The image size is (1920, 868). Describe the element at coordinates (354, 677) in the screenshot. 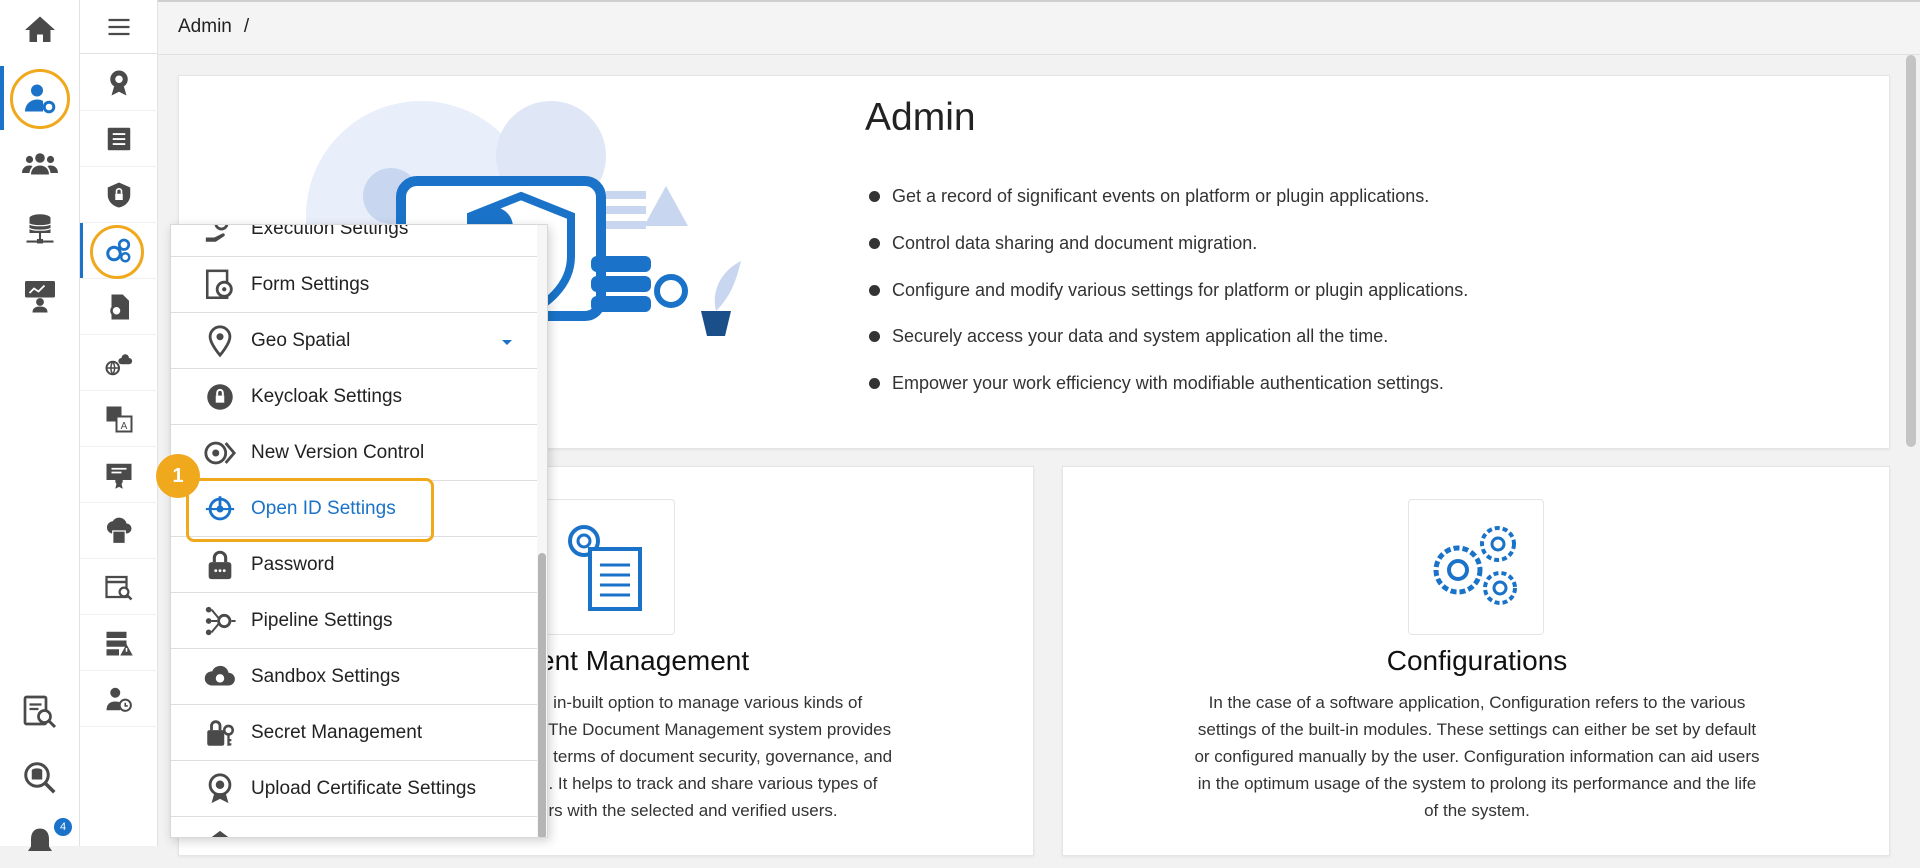

I see `menu-item-sandbox-settings: Sandbox Settings` at that location.